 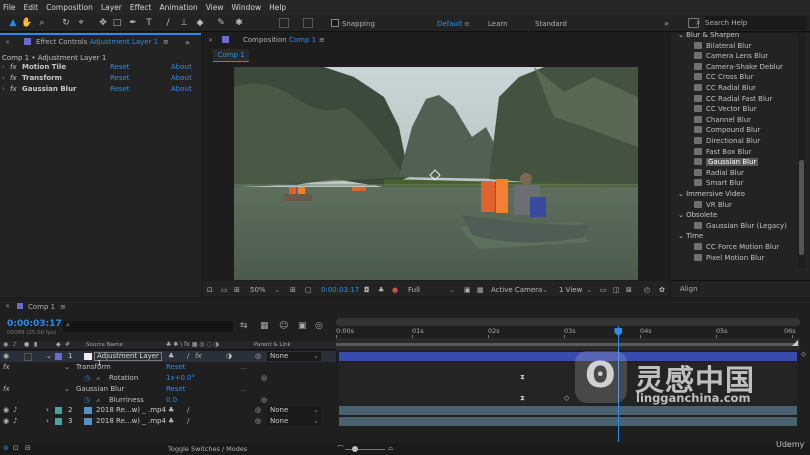 I want to click on brush-tool-icon: /, so click(x=168, y=23).